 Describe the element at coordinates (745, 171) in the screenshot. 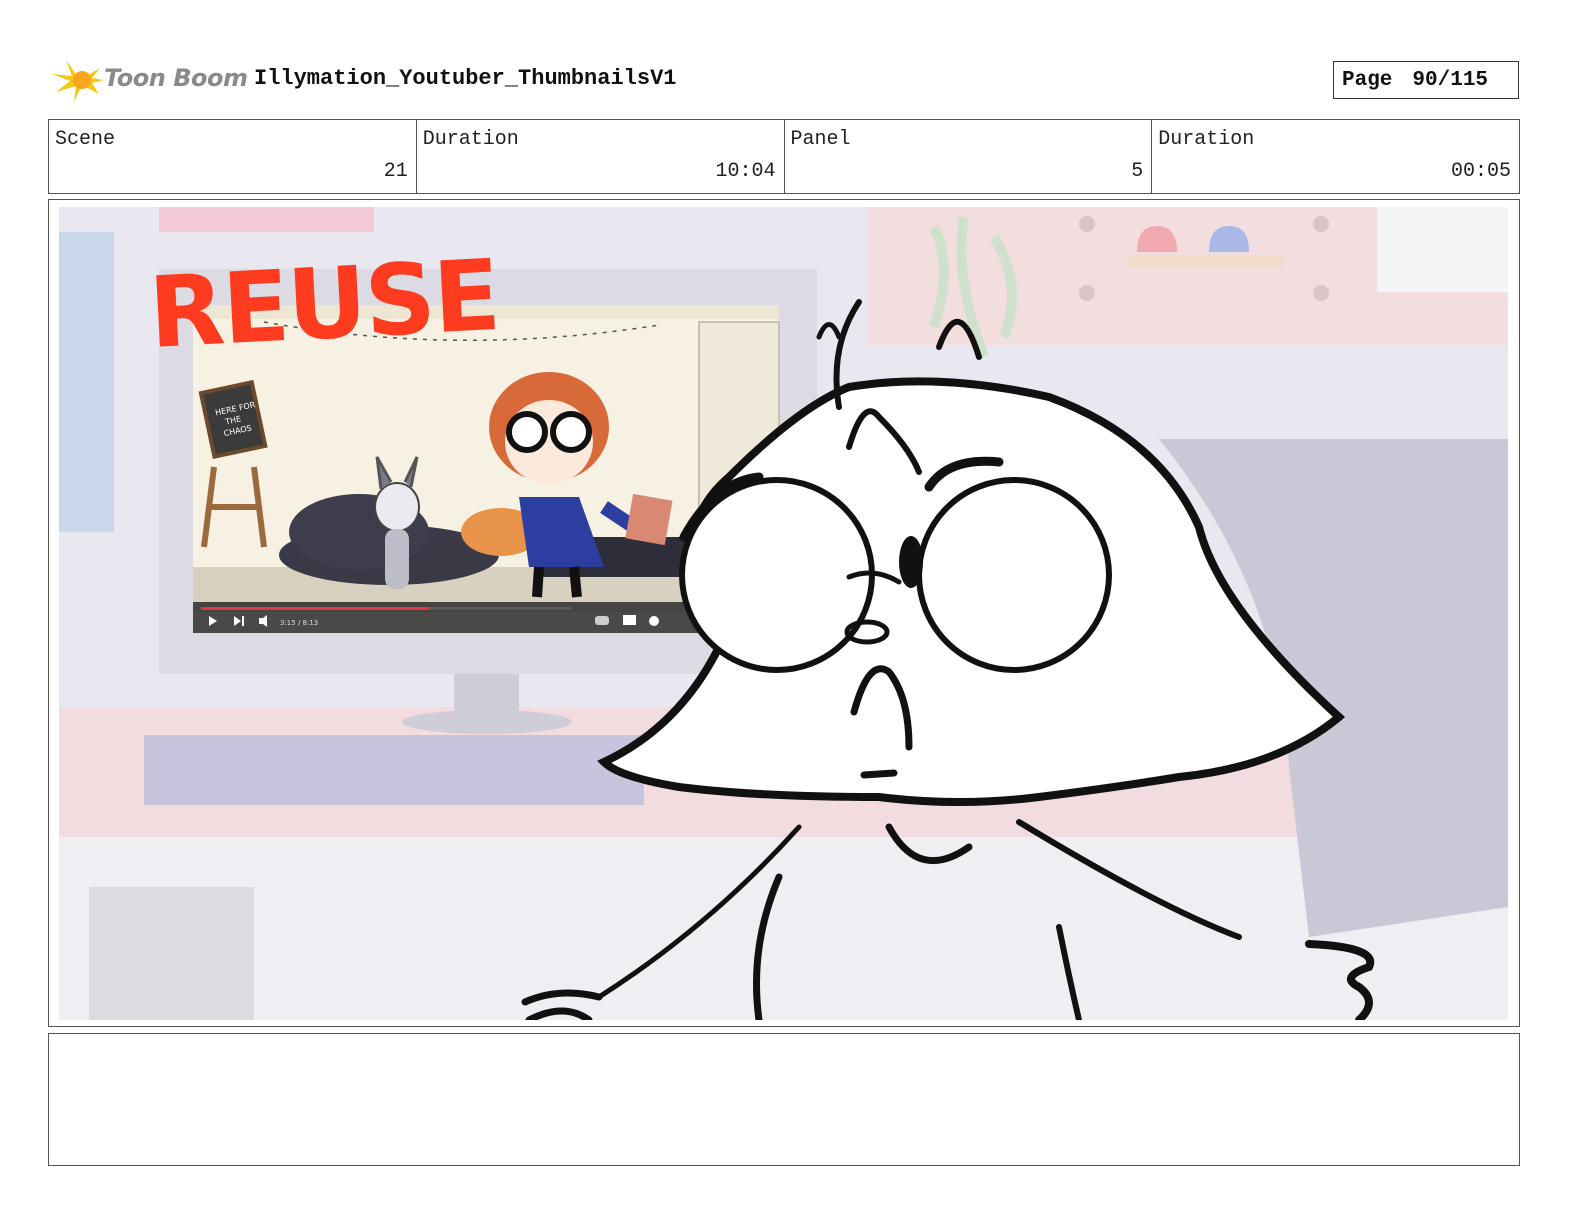

I see `scene-duration-value: 10:04` at that location.